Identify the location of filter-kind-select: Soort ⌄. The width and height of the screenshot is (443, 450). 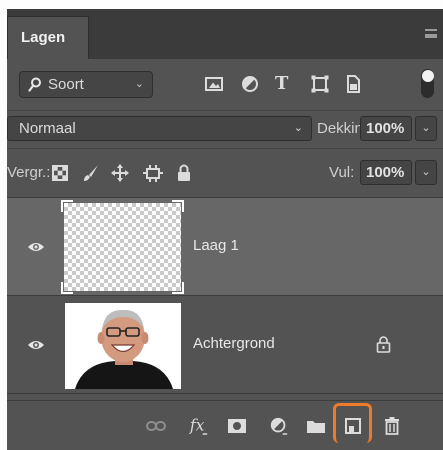
(86, 84).